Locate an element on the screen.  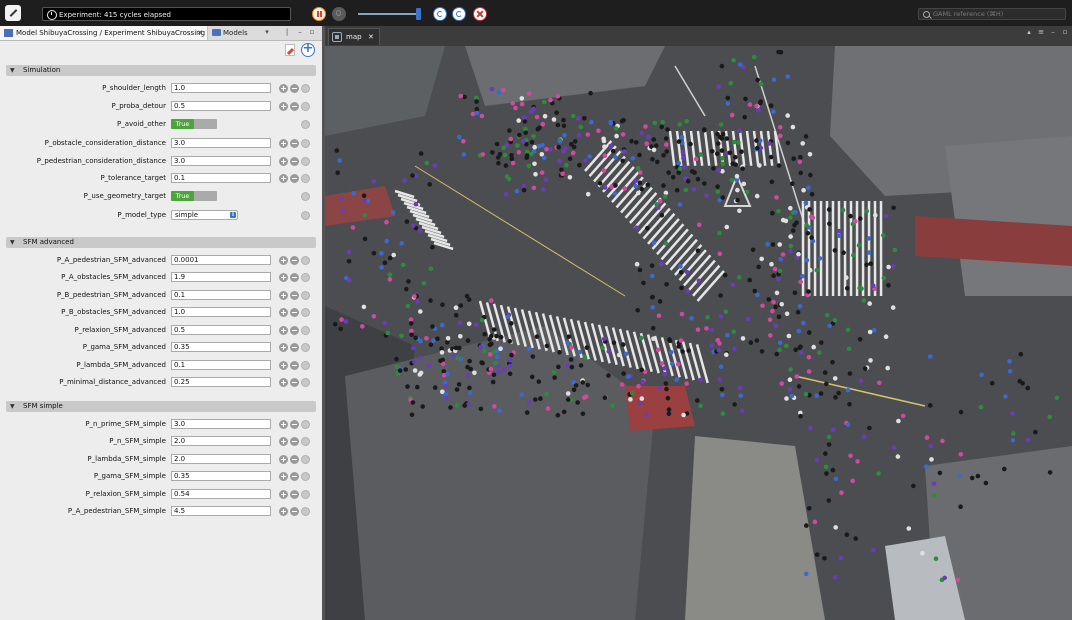
section-header: ▼ SFM advanced is located at coordinates (161, 242).